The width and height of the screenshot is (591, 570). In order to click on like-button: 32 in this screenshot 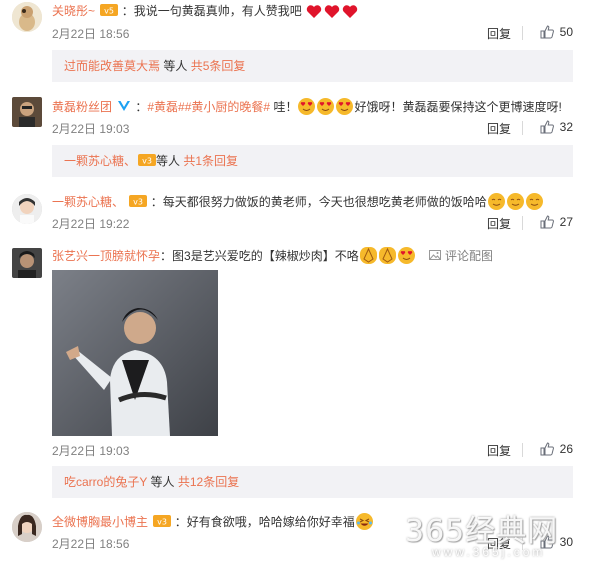, I will do `click(556, 127)`.